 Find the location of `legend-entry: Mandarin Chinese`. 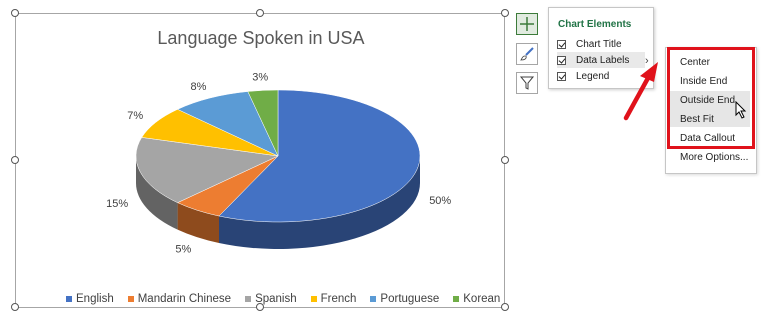

legend-entry: Mandarin Chinese is located at coordinates (179, 299).